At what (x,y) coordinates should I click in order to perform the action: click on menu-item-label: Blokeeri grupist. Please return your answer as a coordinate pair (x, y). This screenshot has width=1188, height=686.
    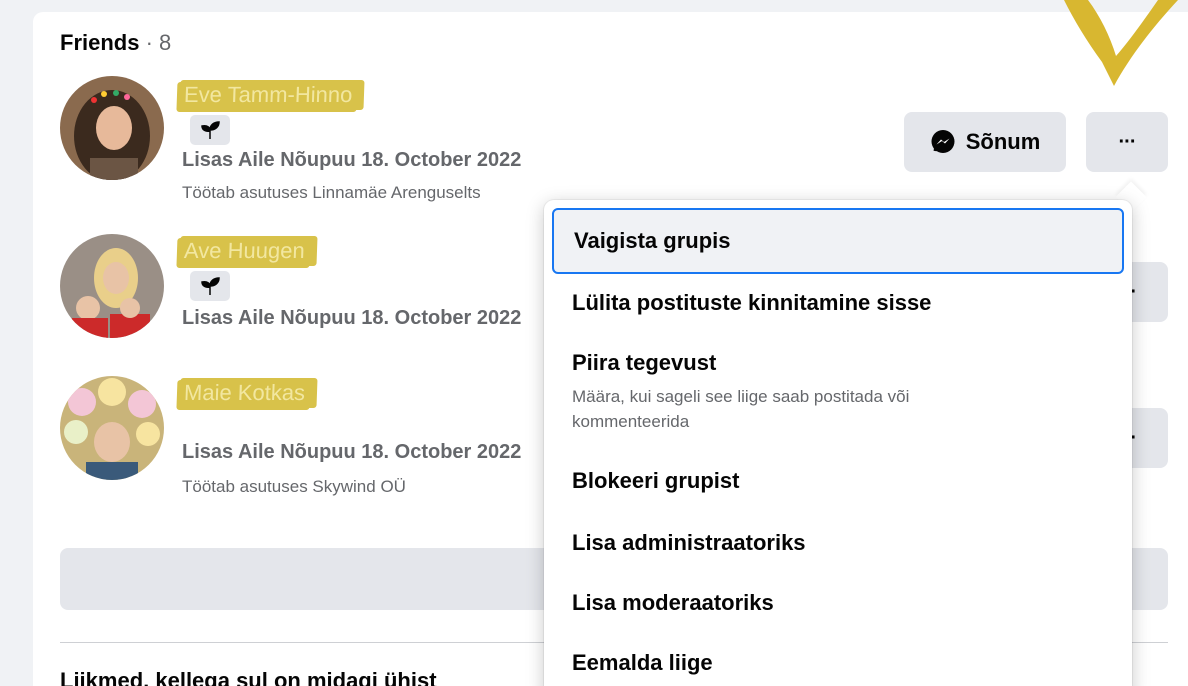
    Looking at the image, I should click on (656, 480).